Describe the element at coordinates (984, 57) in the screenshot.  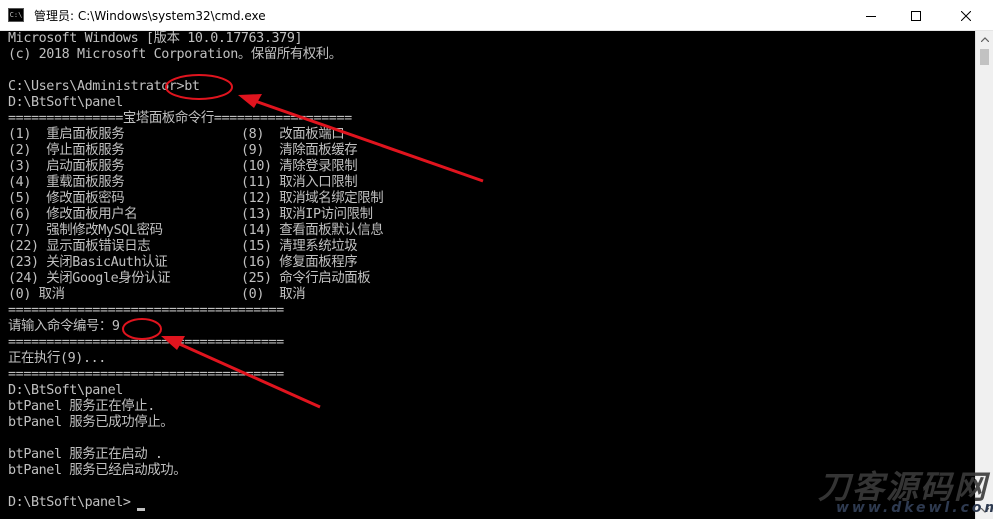
I see `scroll-thumb` at that location.